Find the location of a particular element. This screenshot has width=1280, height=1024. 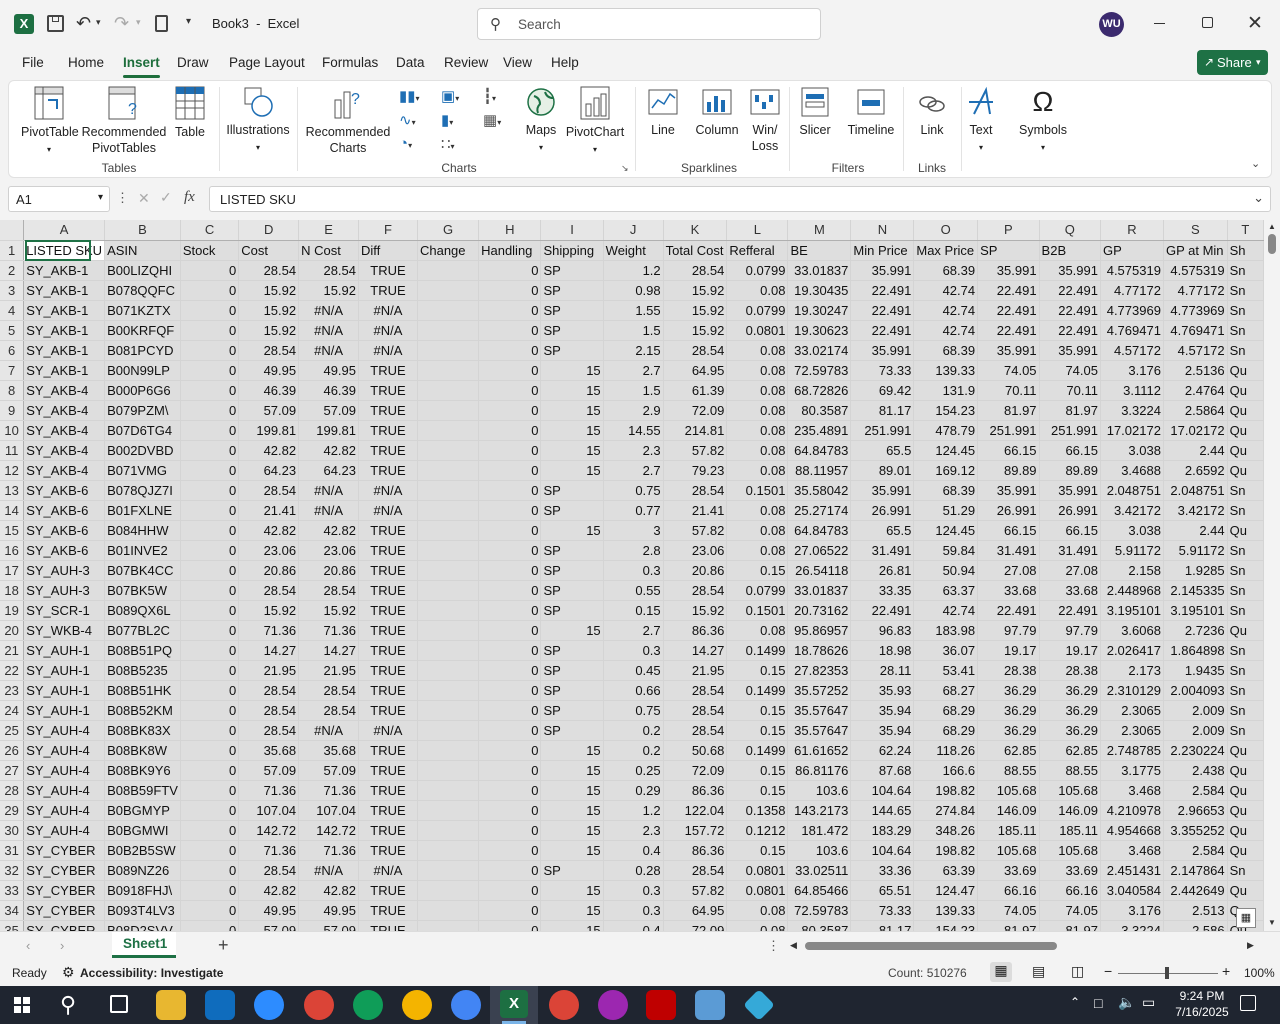

row-header: 1 is located at coordinates (12, 250).